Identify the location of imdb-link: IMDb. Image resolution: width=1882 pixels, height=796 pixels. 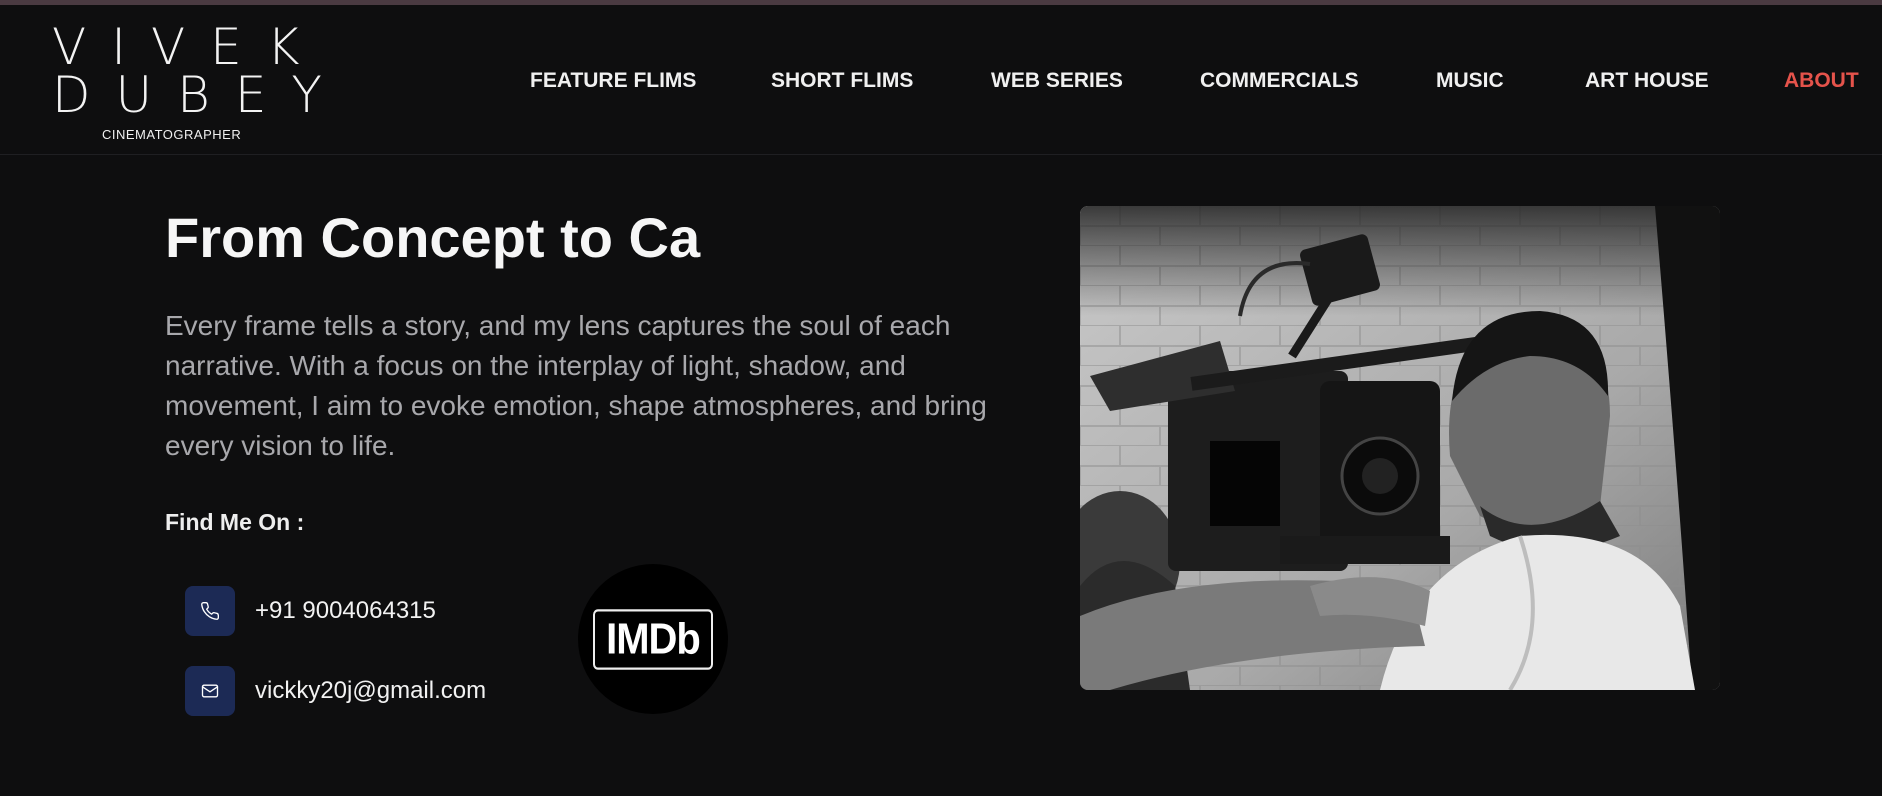
(653, 639).